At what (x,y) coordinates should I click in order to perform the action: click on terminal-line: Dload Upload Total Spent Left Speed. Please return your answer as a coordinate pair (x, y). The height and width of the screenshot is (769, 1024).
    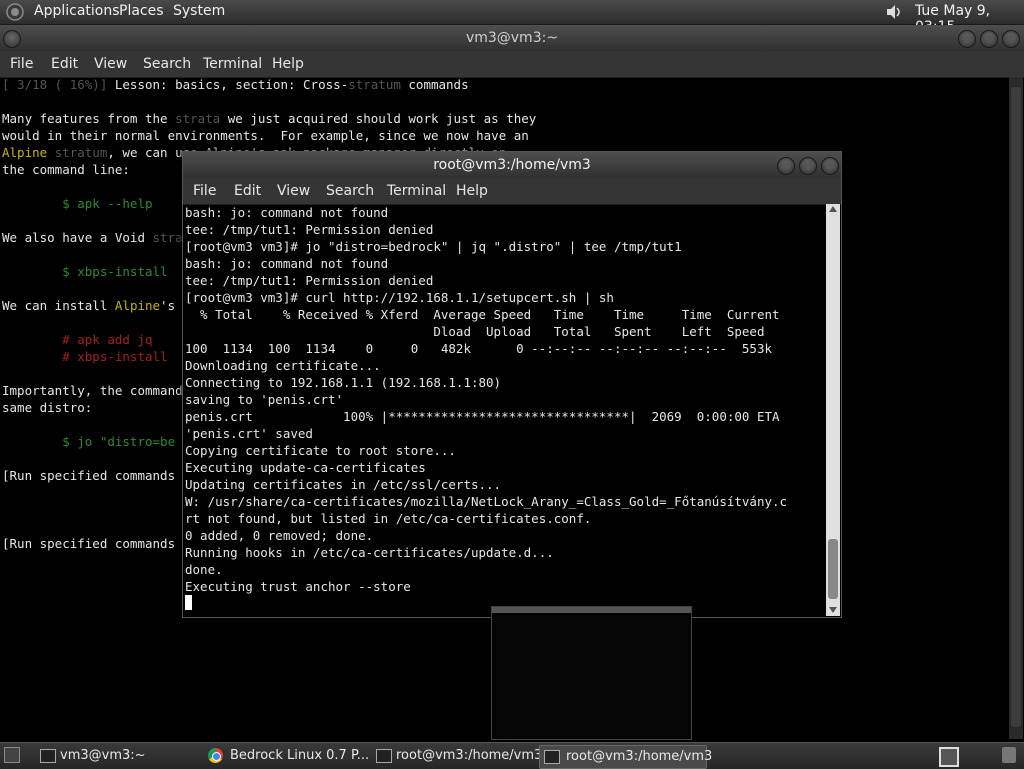
    Looking at the image, I should click on (475, 331).